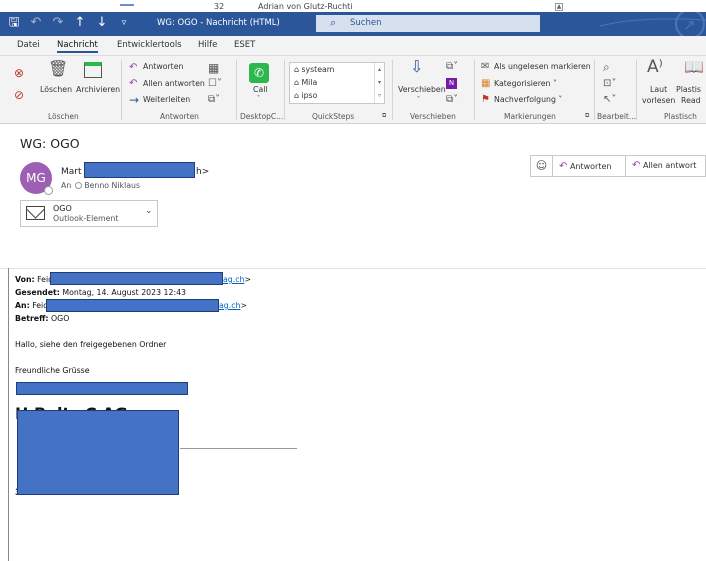 The height and width of the screenshot is (561, 706). I want to click on background-scroll-marker, so click(127, 5).